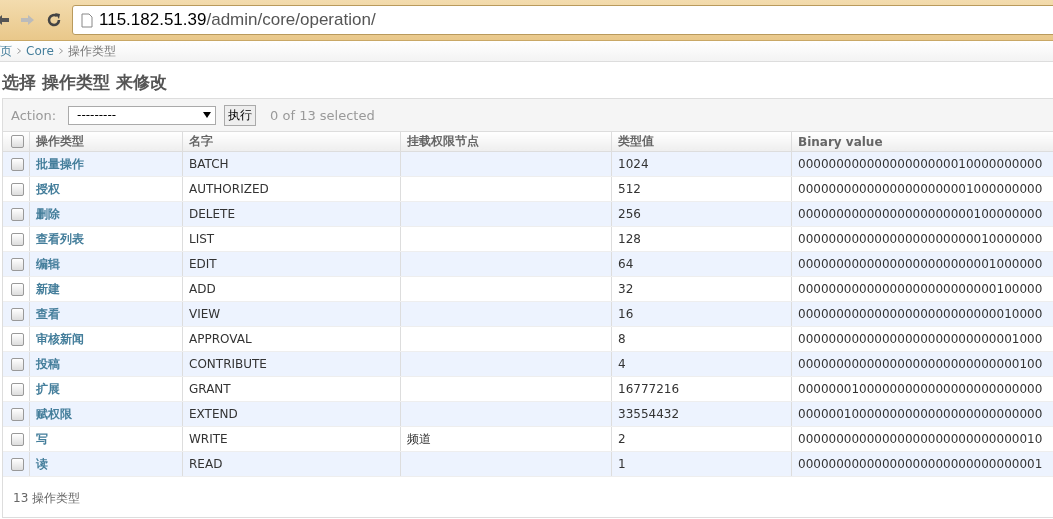 This screenshot has width=1053, height=519. What do you see at coordinates (209, 164) in the screenshot?
I see `table-cell: BATCH` at bounding box center [209, 164].